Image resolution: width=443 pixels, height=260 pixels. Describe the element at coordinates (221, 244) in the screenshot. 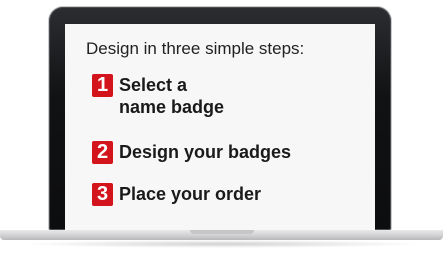

I see `laptop-shadow` at that location.